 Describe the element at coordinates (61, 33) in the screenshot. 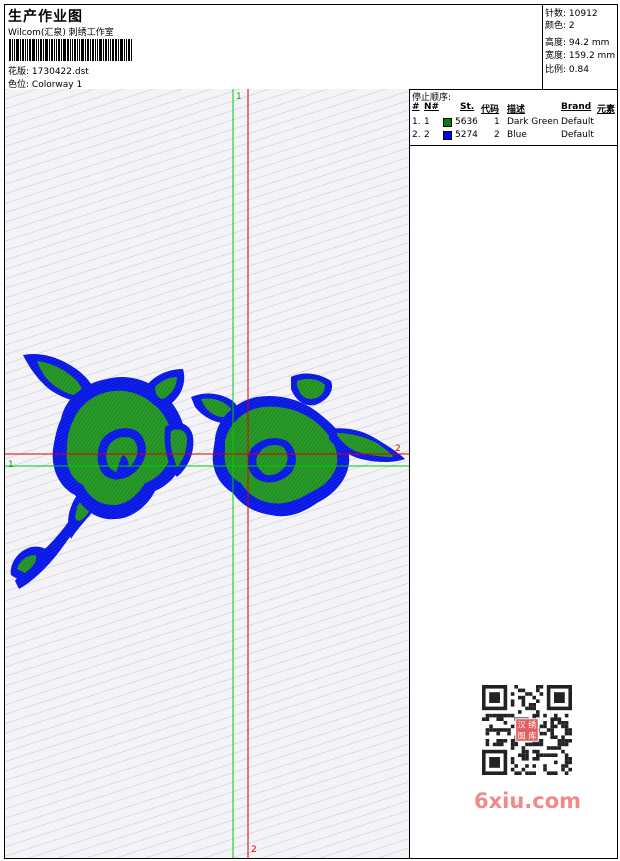

I see `company-name: Wilcom(汇泉) 刺绣工作室` at that location.